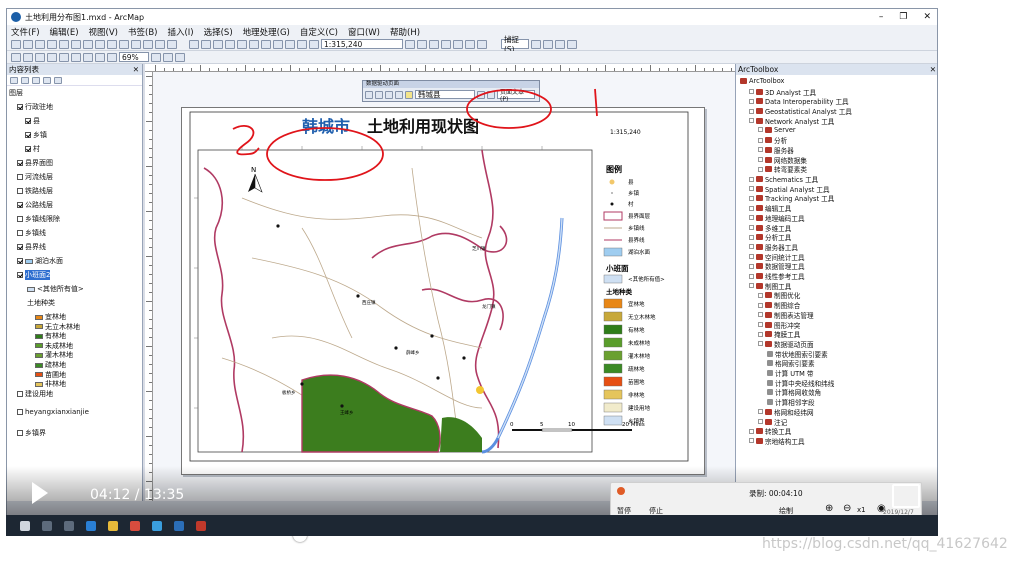  I want to click on menu-item: 视图(V), so click(103, 32).